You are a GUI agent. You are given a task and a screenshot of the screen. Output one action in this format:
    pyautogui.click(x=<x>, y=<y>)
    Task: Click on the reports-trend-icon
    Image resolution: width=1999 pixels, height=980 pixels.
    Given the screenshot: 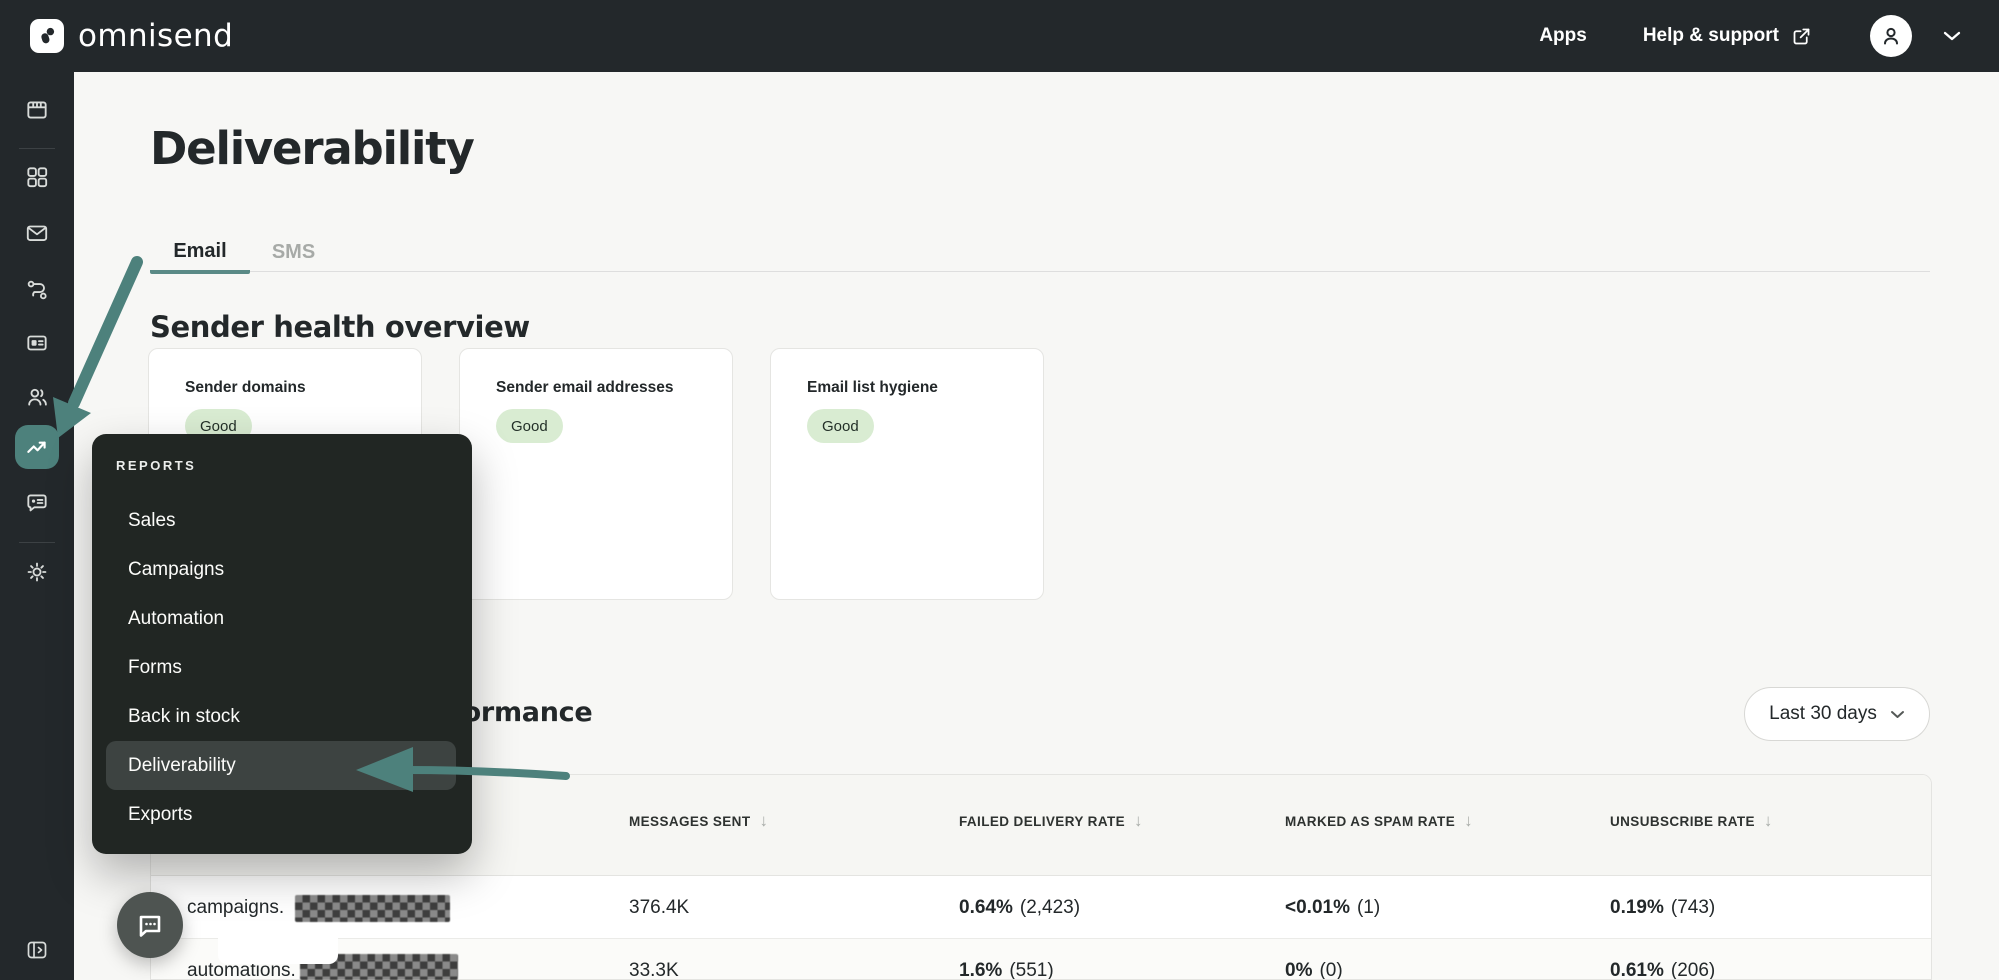 What is the action you would take?
    pyautogui.click(x=36, y=447)
    